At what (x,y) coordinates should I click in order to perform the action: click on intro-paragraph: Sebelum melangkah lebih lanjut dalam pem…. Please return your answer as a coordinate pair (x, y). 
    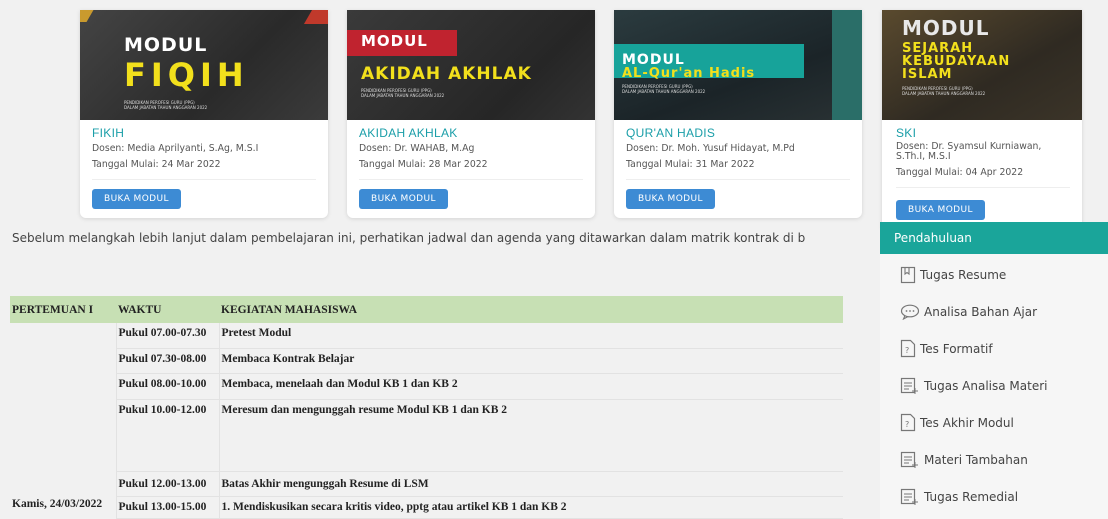
    Looking at the image, I should click on (409, 238).